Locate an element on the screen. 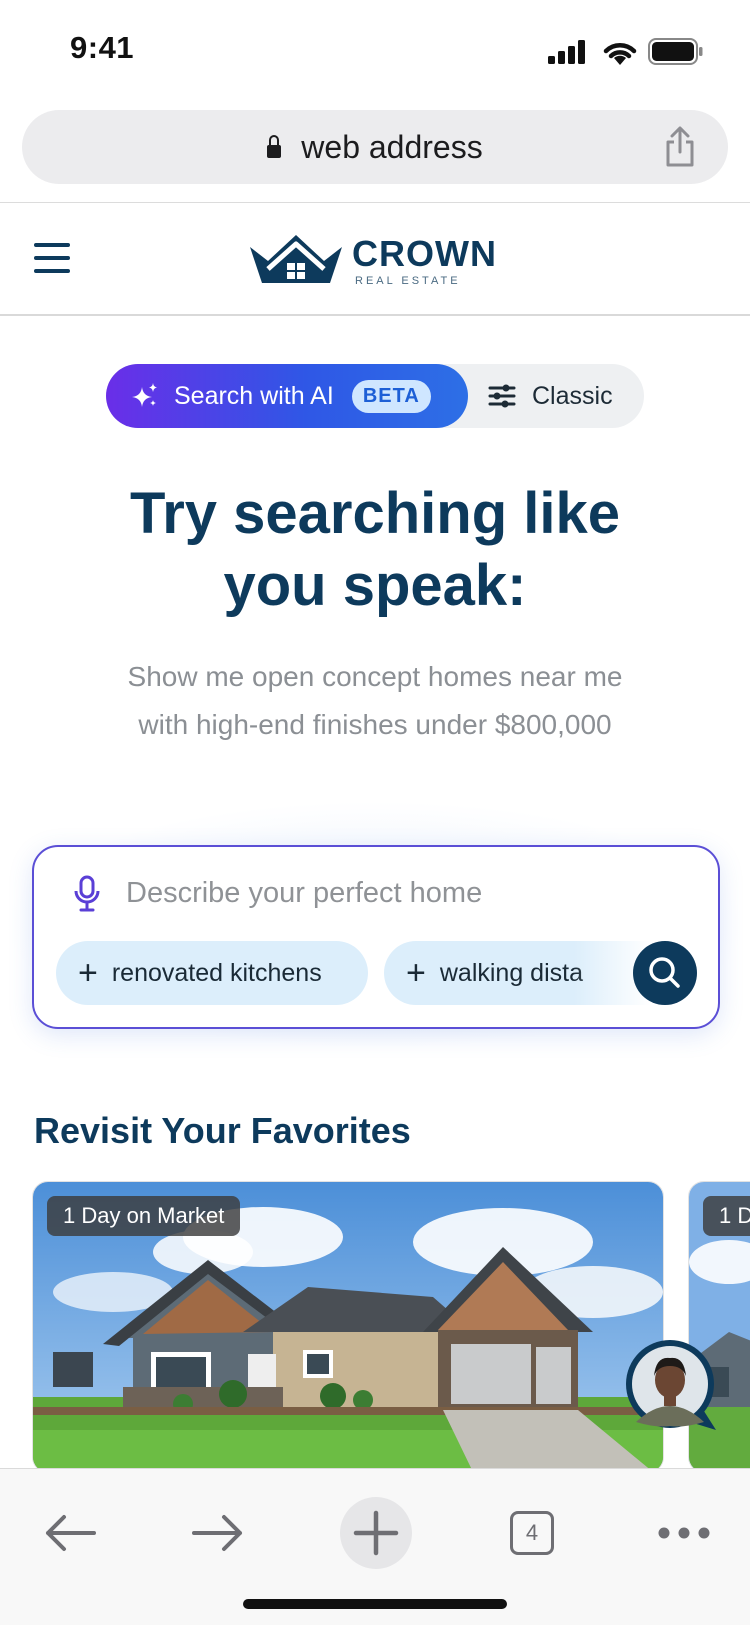 The image size is (750, 1625). suggestion-chip-label: walking dista is located at coordinates (511, 972).